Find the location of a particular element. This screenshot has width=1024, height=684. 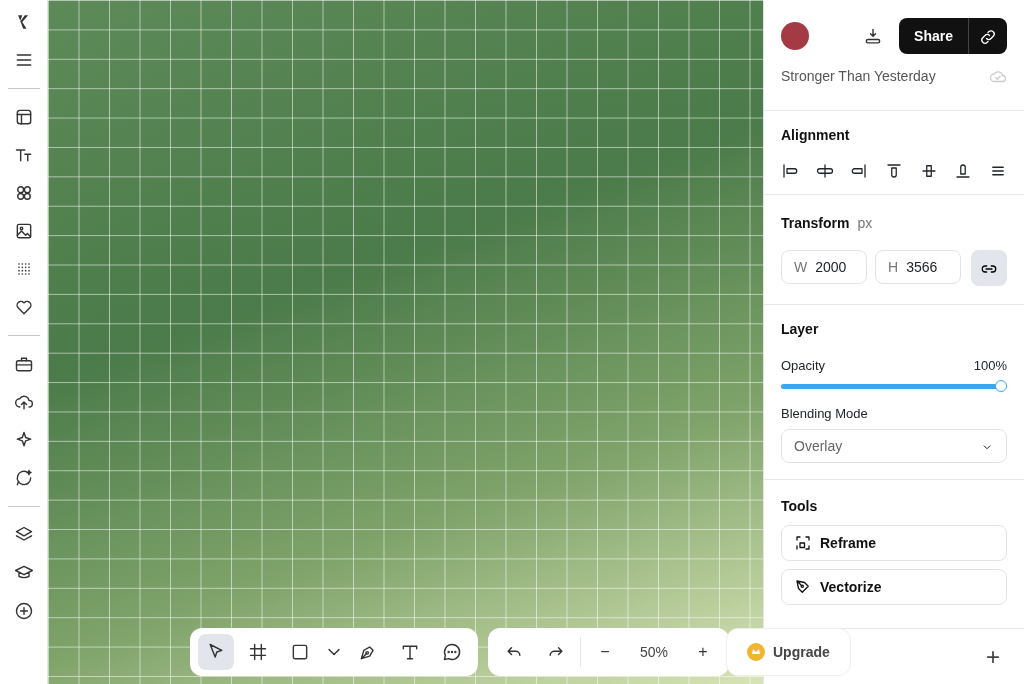

project-title: Stronger Than Yesterday is located at coordinates (858, 76).